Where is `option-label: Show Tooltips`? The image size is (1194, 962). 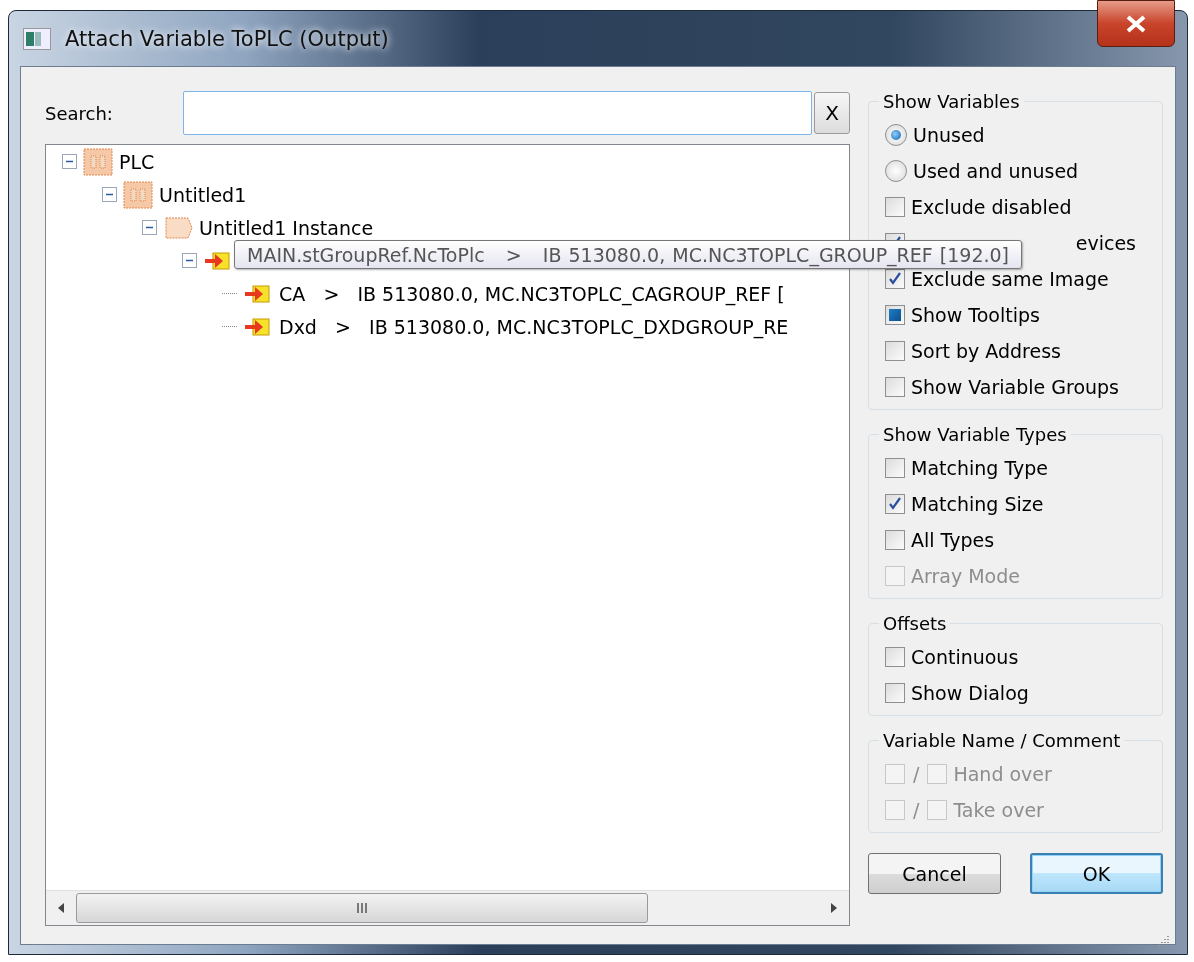 option-label: Show Tooltips is located at coordinates (975, 315).